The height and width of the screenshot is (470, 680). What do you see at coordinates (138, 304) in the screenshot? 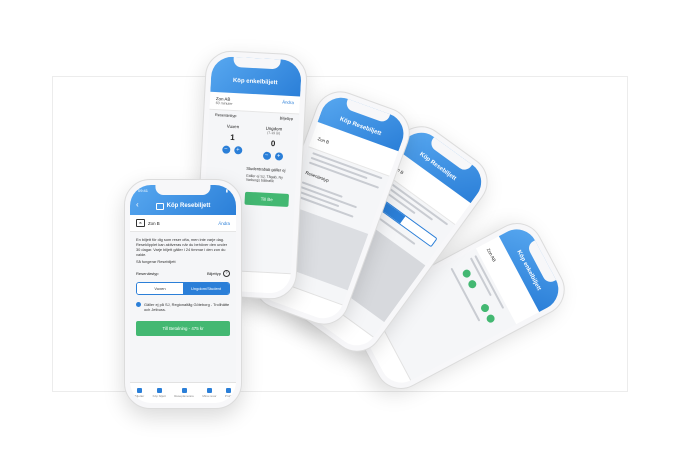
I see `info-icon` at bounding box center [138, 304].